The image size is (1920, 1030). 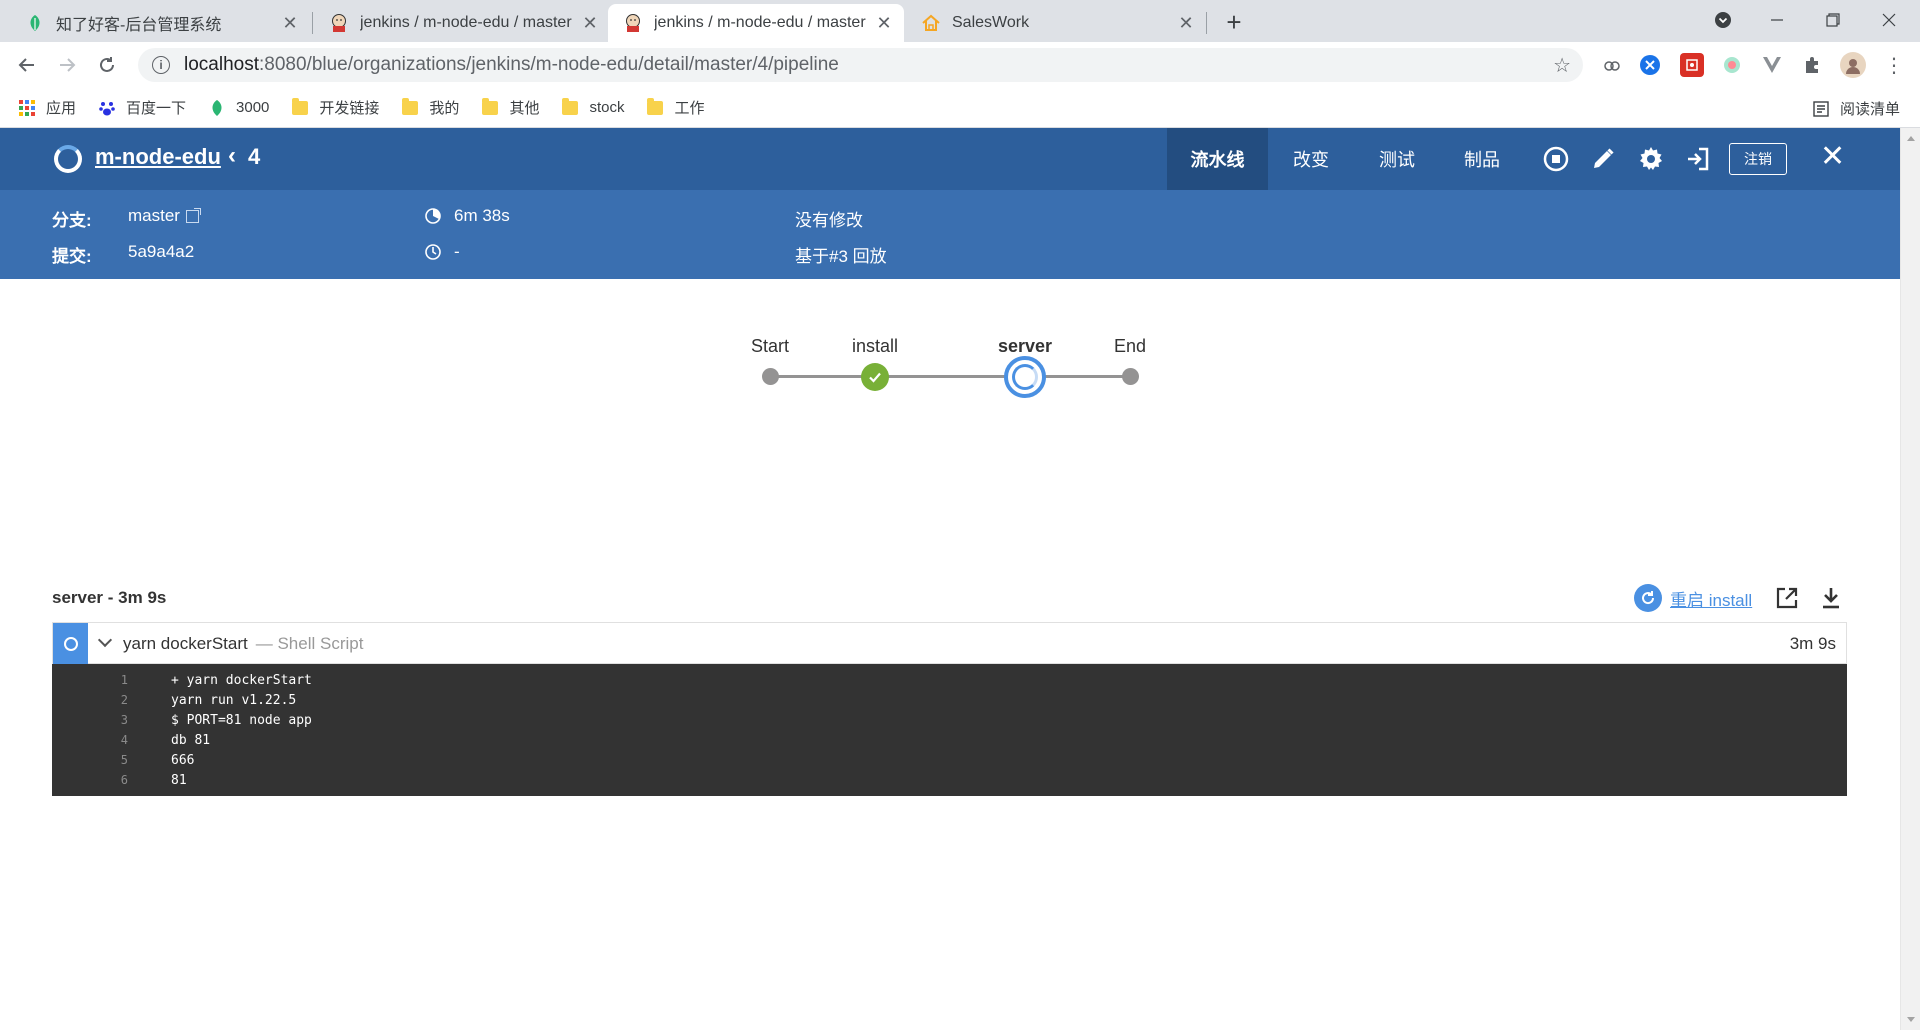 I want to click on bookmark-folder-mine: 我的, so click(x=430, y=107).